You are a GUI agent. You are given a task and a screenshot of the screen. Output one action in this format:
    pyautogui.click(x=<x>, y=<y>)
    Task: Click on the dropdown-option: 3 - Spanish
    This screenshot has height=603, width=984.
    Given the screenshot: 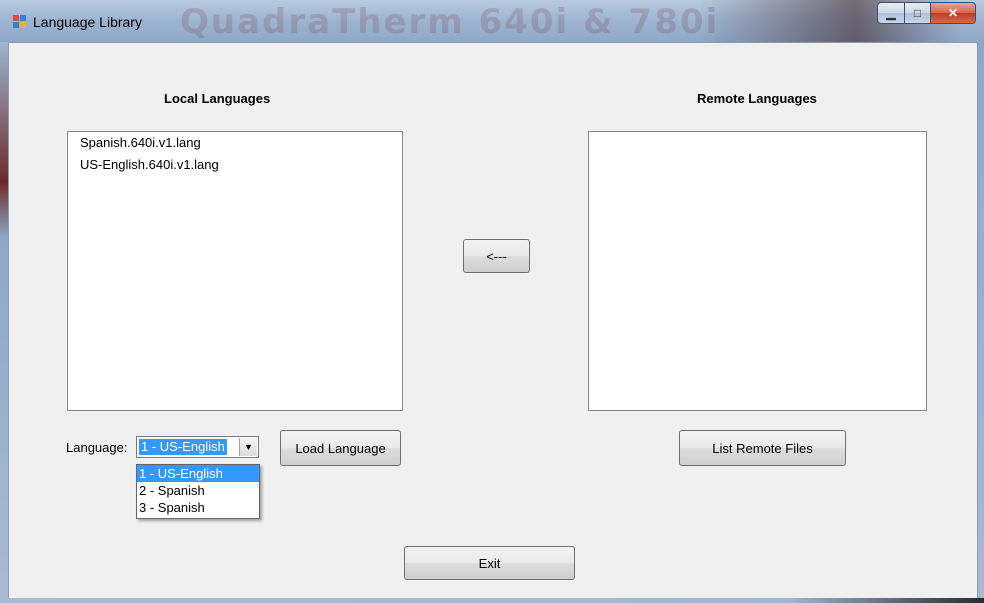 What is the action you would take?
    pyautogui.click(x=198, y=507)
    